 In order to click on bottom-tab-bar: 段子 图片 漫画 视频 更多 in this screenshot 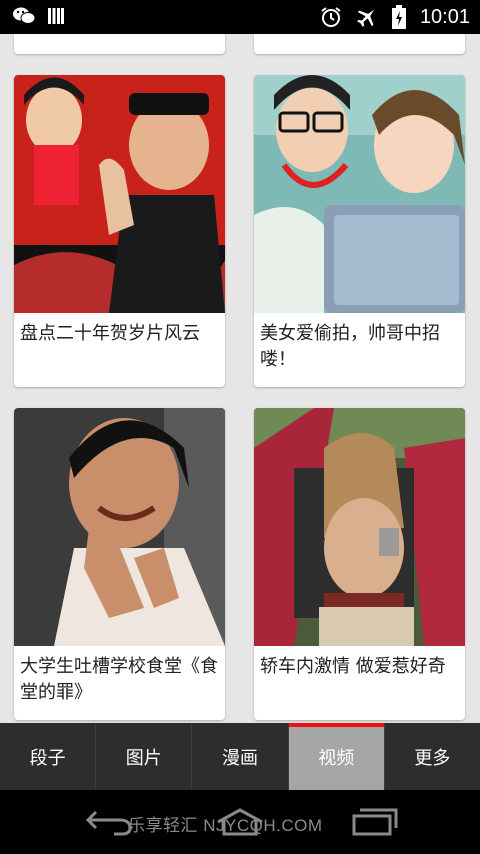, I will do `click(240, 756)`.